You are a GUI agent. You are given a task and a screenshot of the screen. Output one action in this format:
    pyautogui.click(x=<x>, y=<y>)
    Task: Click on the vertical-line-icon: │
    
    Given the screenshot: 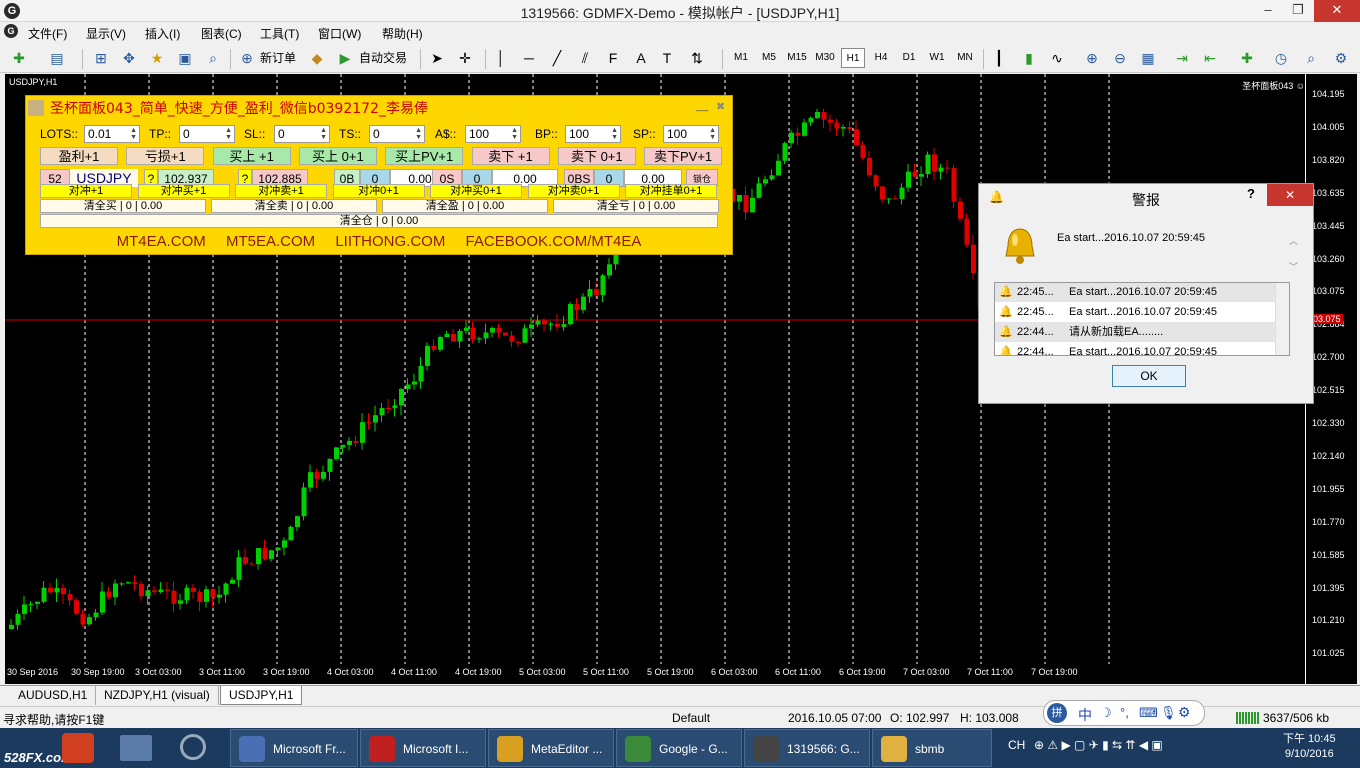 What is the action you would take?
    pyautogui.click(x=501, y=58)
    